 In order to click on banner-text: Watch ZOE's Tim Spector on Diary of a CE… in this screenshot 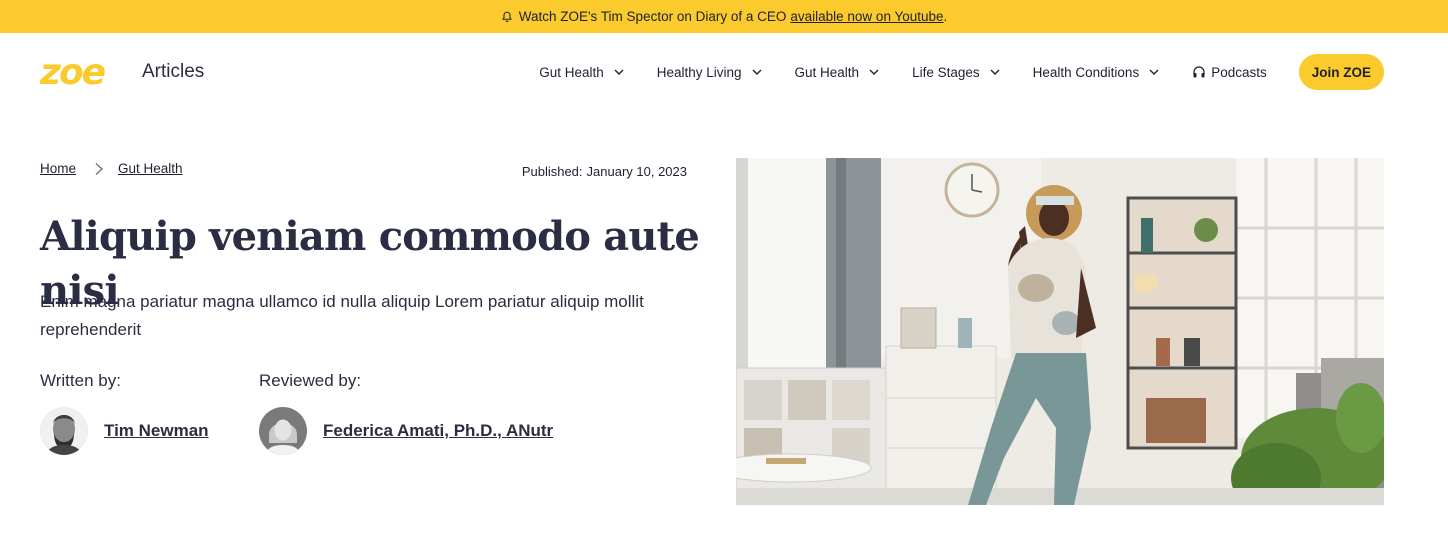, I will do `click(652, 16)`.